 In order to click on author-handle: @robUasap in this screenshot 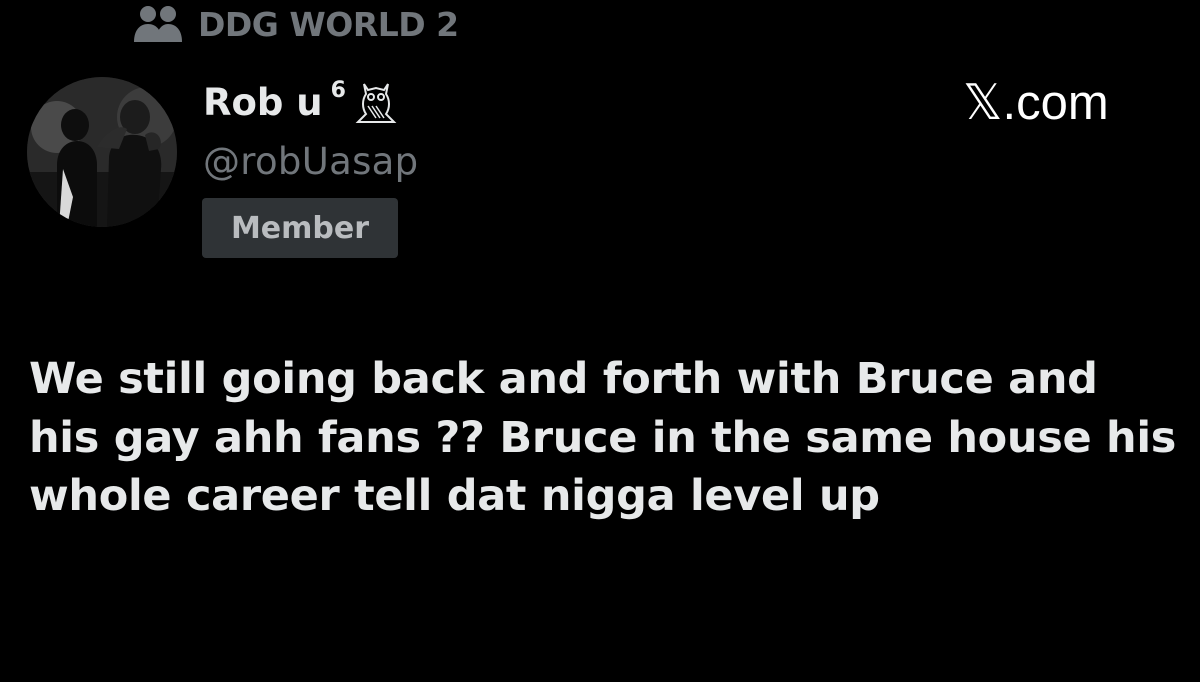, I will do `click(310, 161)`.